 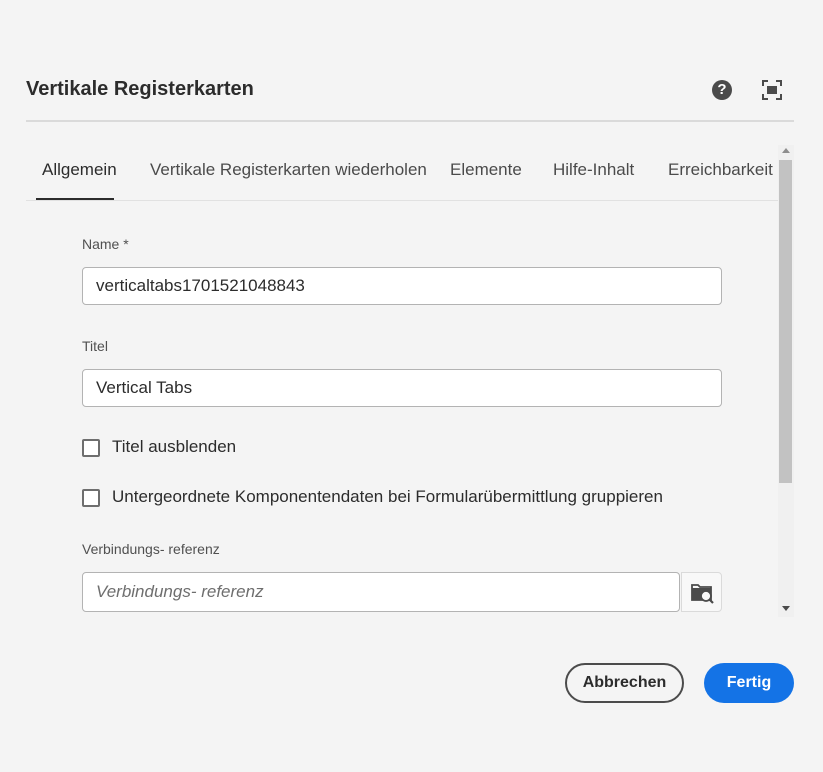 I want to click on dialog-title: Vertikale Registerkarten, so click(x=140, y=89).